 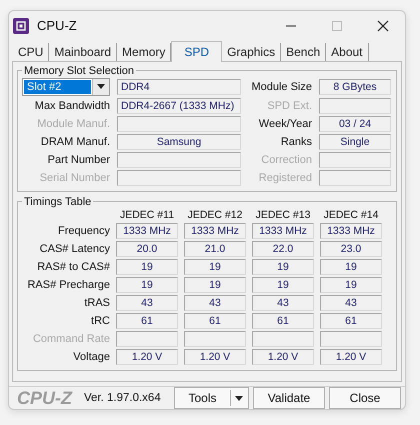 I want to click on field-label: DRAM Manuf., so click(x=75, y=142).